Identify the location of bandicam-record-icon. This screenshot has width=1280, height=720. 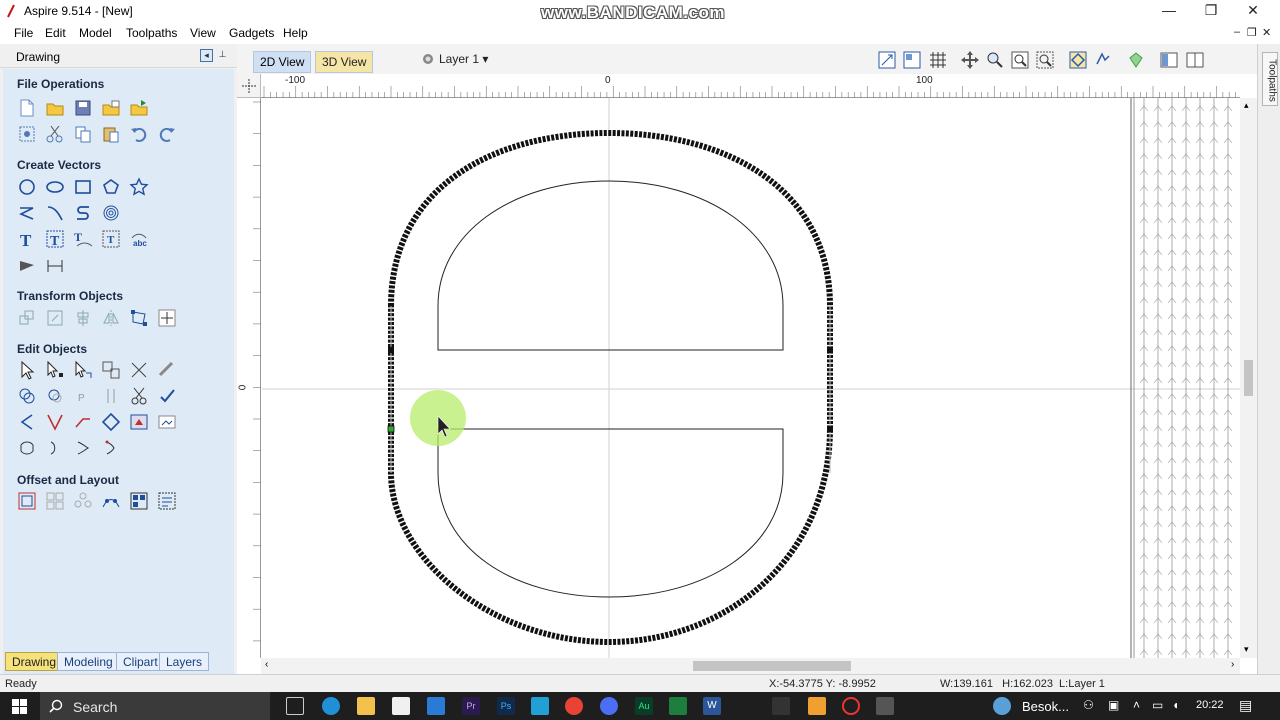
(851, 706).